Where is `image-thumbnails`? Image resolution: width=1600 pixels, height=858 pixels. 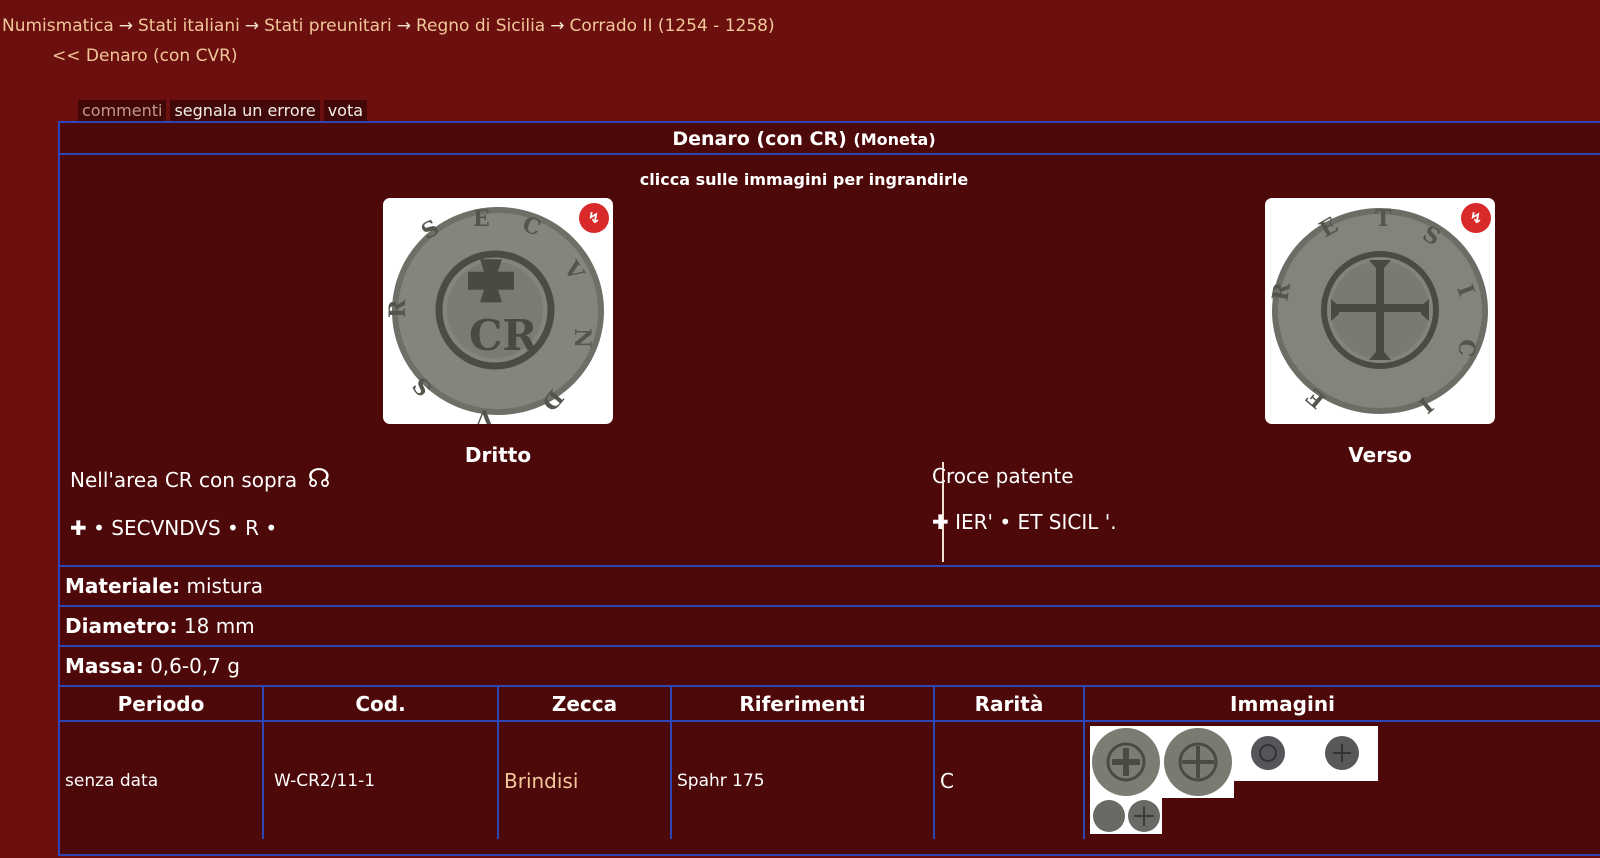 image-thumbnails is located at coordinates (1240, 779).